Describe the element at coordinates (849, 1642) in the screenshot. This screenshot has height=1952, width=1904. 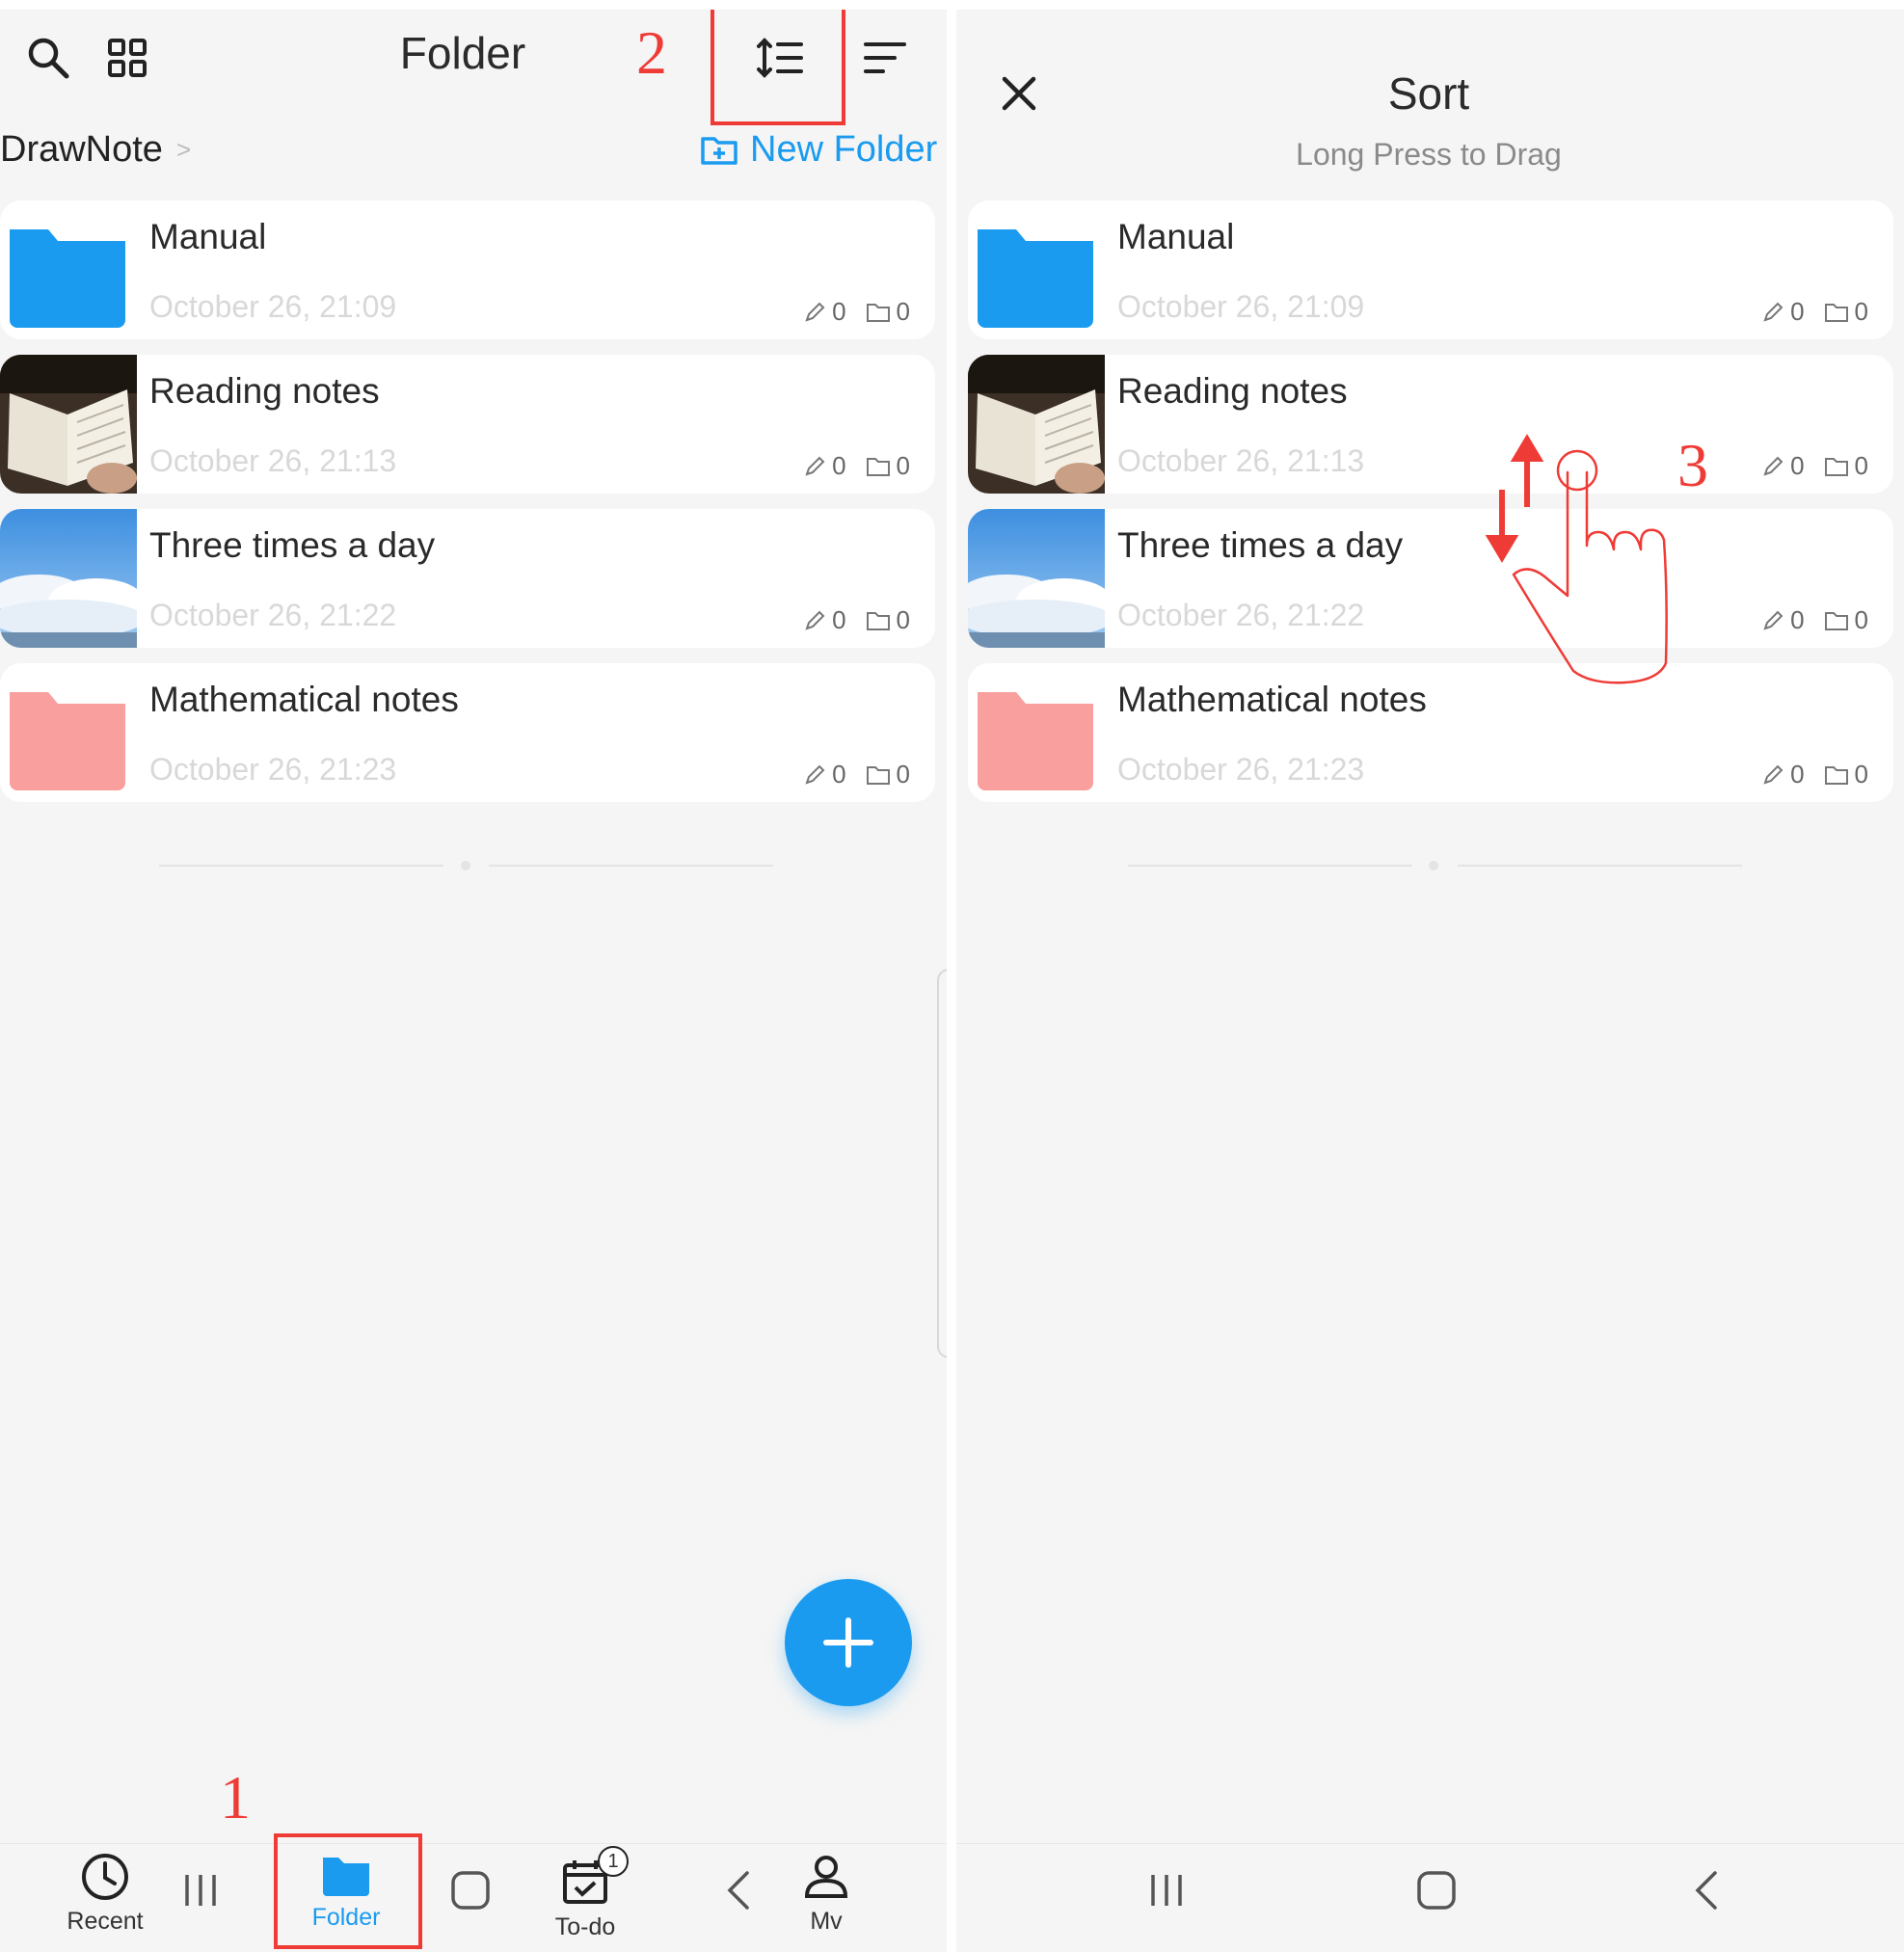
I see `add-fab-button` at that location.